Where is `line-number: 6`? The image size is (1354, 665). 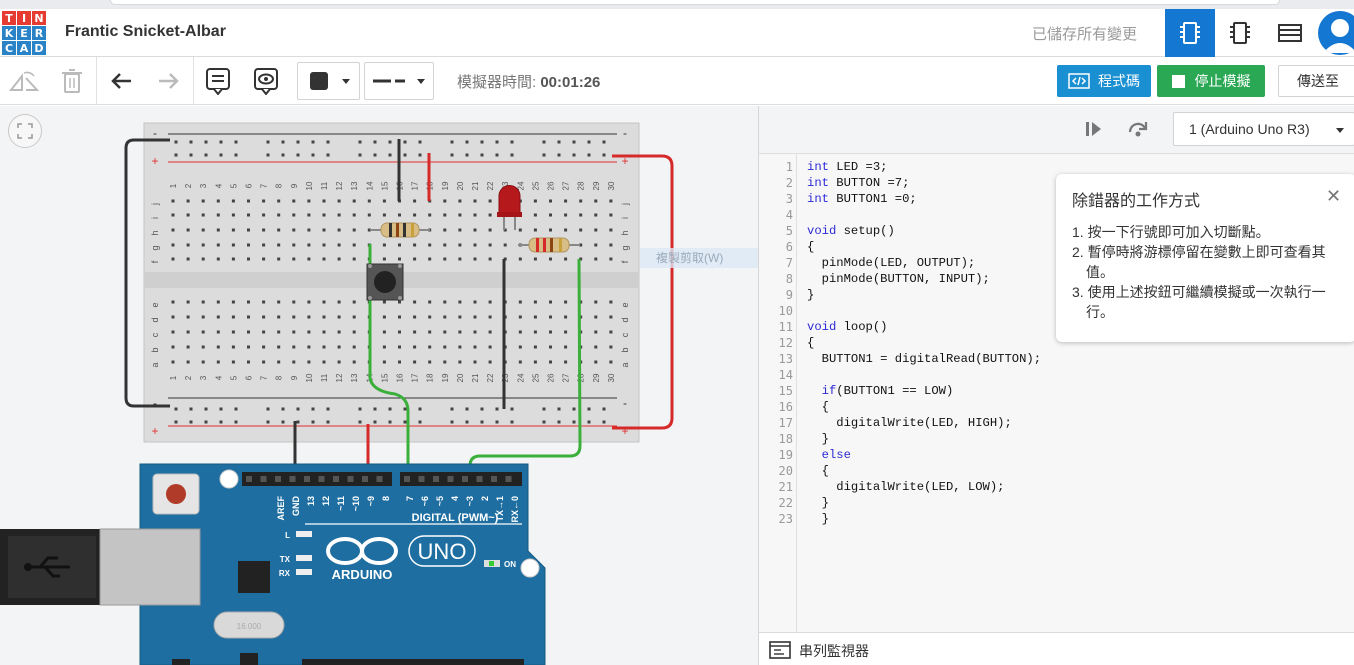
line-number: 6 is located at coordinates (776, 247).